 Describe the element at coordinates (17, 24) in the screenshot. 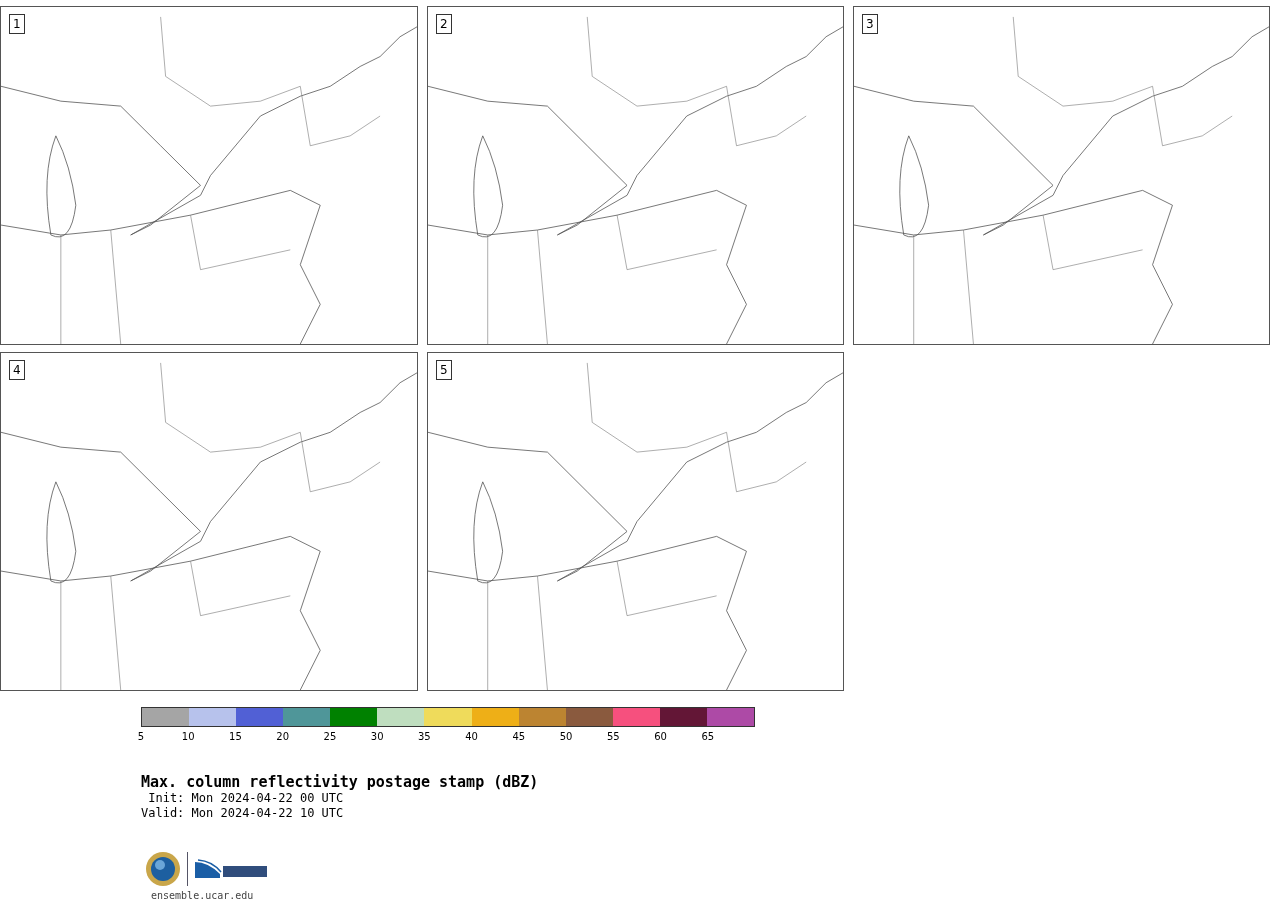

I see `panel-number: 1` at that location.